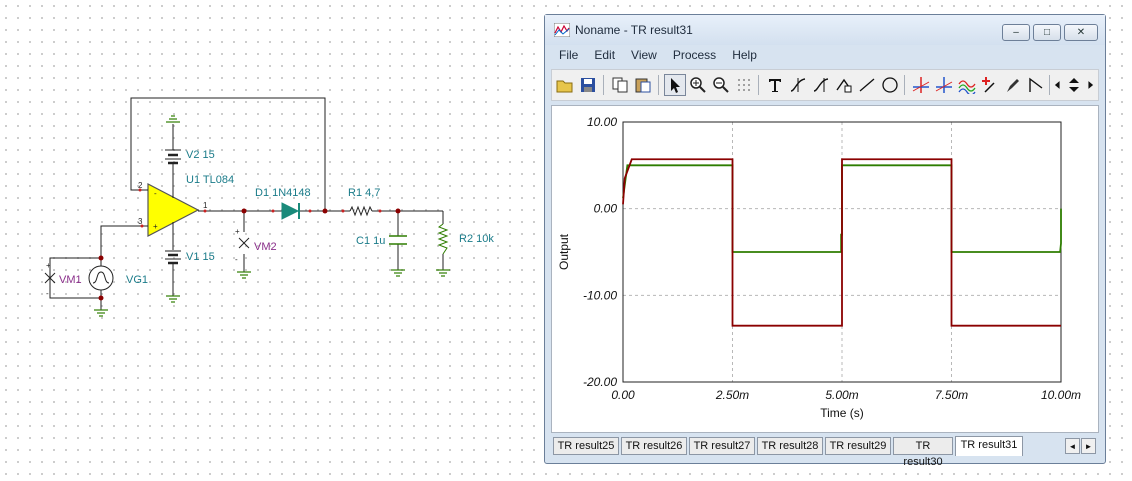 This screenshot has width=1132, height=481. I want to click on menu-view: View, so click(644, 55).